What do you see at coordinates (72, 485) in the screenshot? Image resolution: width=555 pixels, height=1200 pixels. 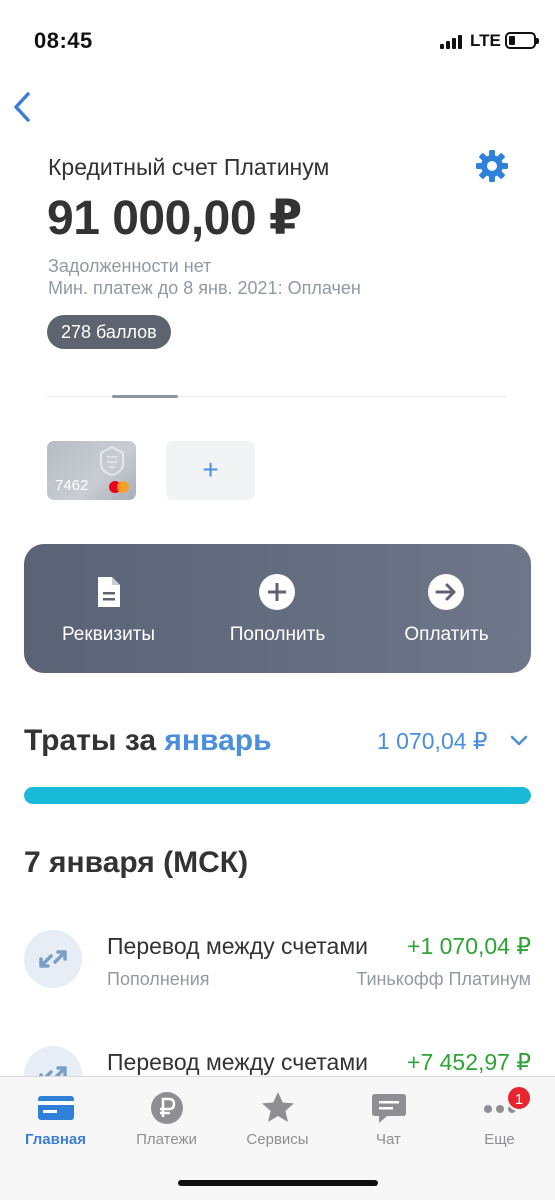 I see `card-last-digits: 7462` at bounding box center [72, 485].